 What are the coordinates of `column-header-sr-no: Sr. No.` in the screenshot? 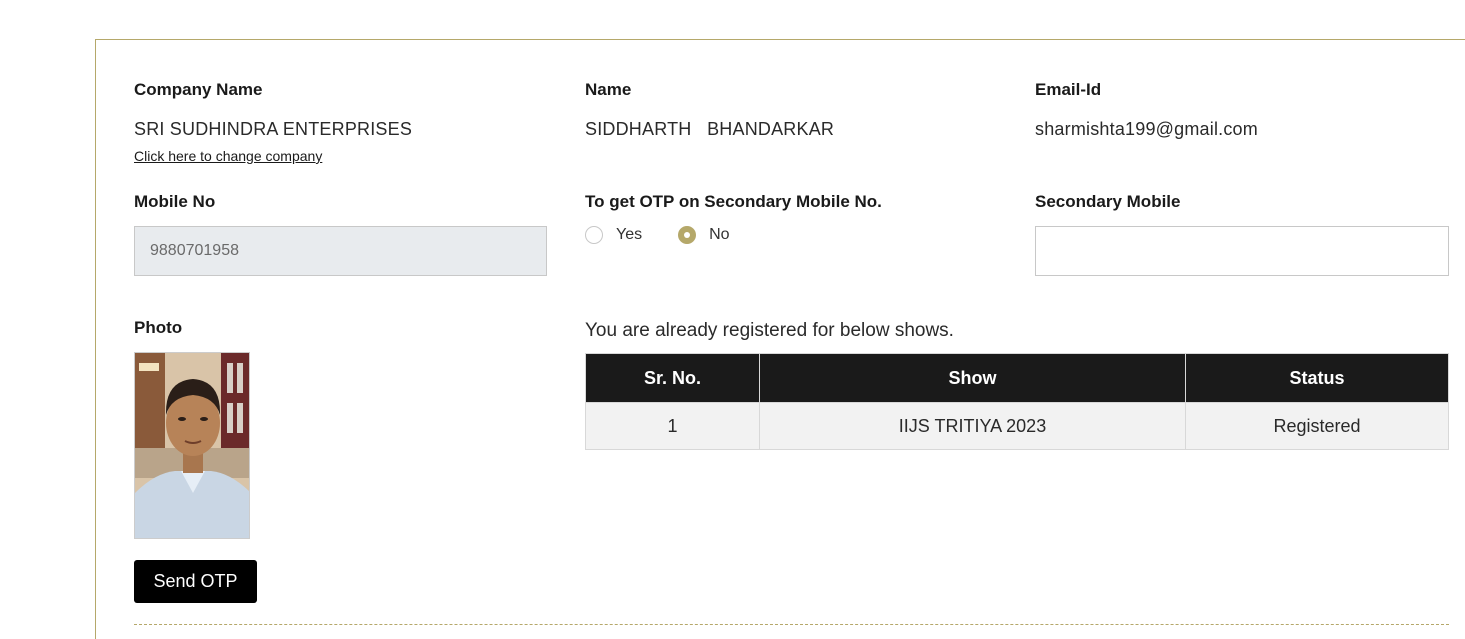 It's located at (672, 378).